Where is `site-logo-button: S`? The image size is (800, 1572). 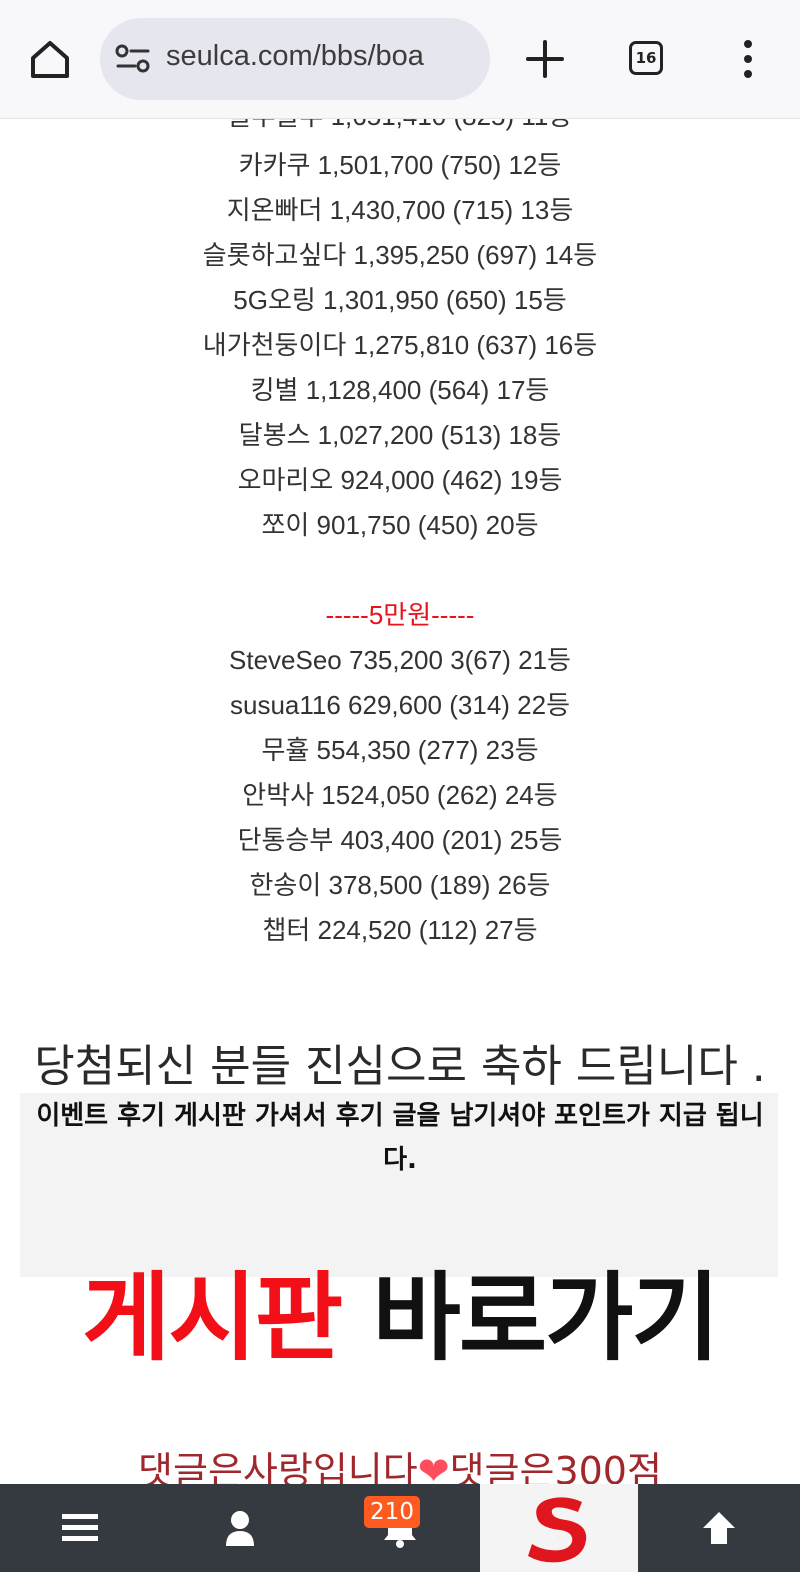
site-logo-button: S is located at coordinates (559, 1528).